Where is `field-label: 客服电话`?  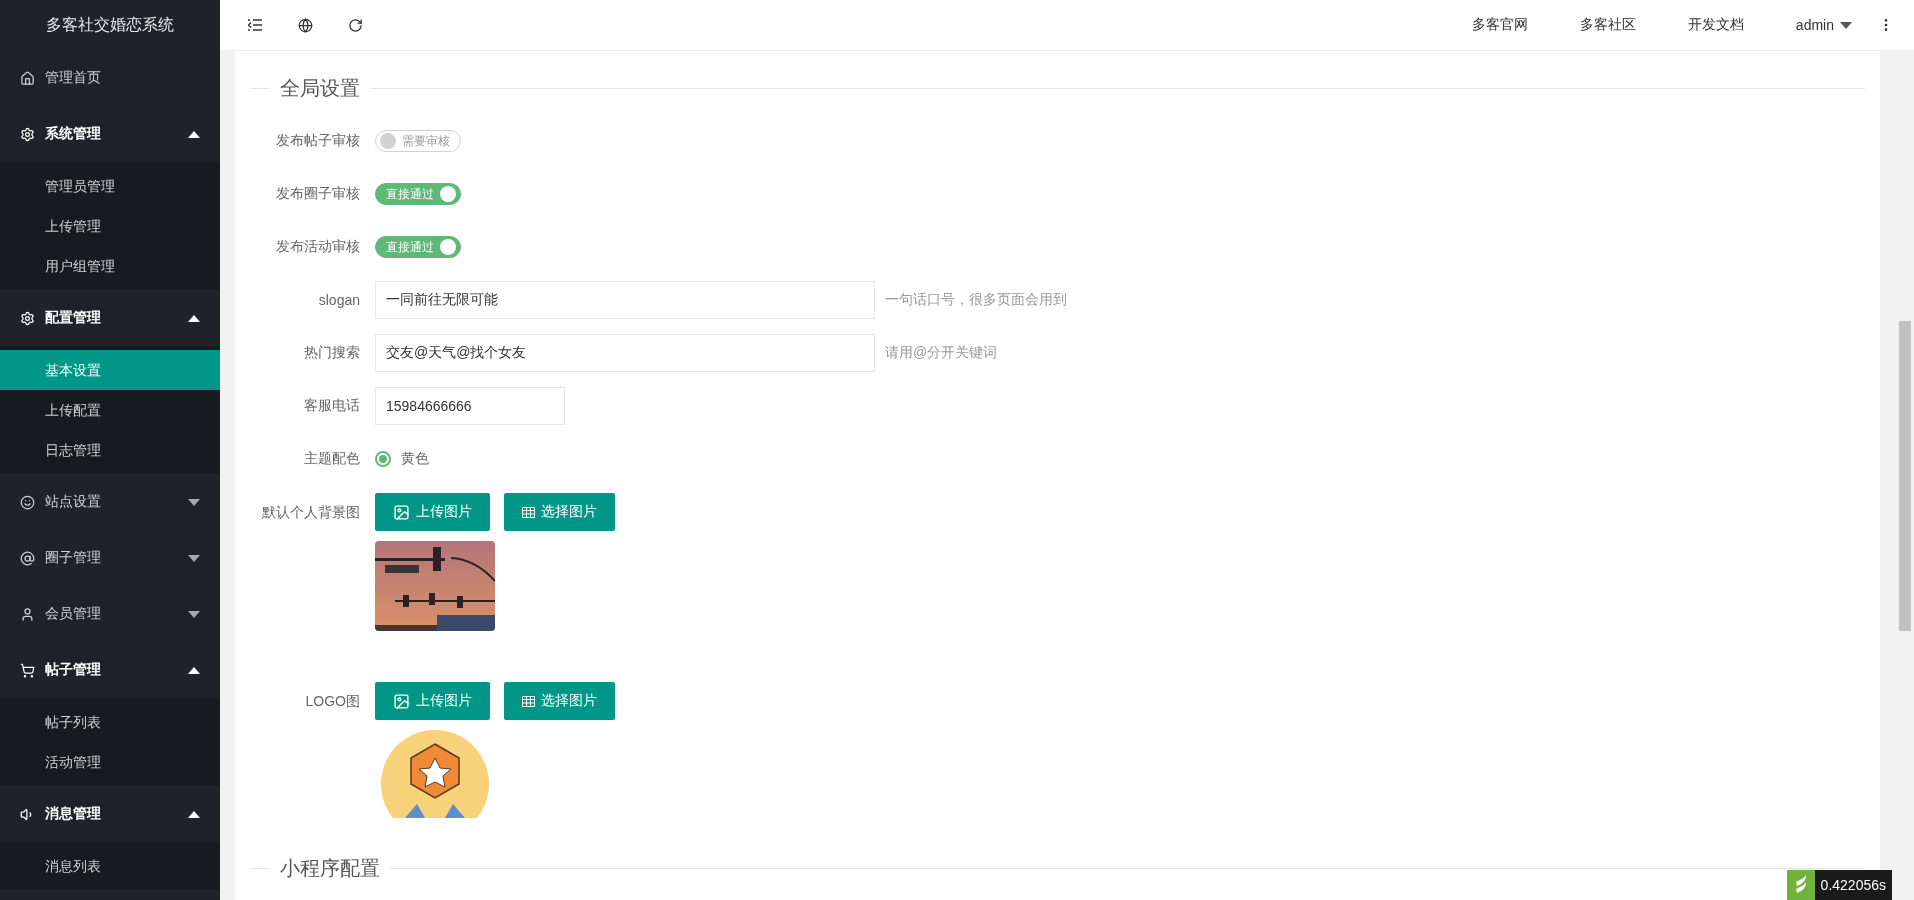 field-label: 客服电话 is located at coordinates (332, 406).